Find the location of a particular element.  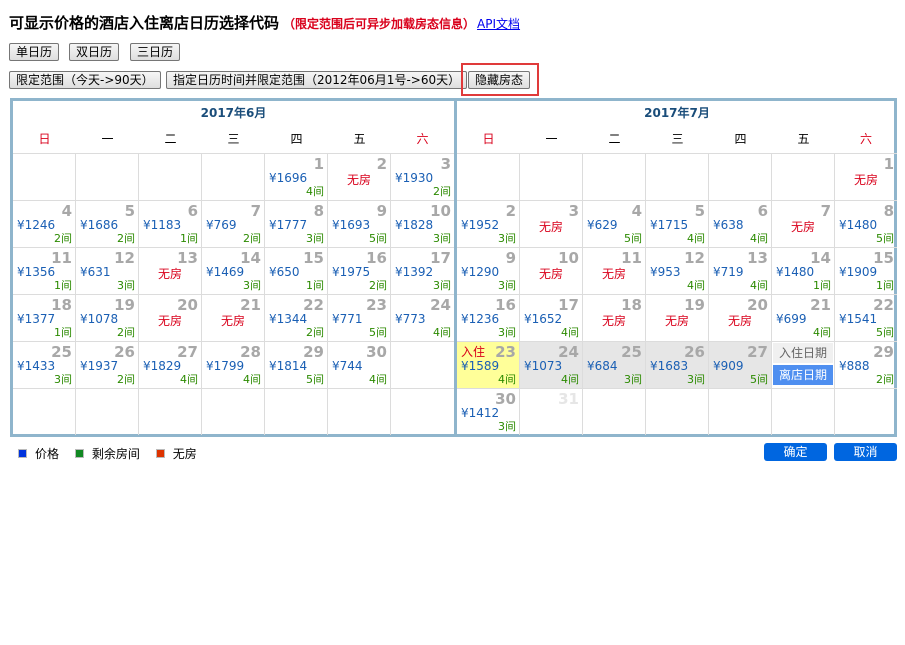

day-price: ¥631 is located at coordinates (95, 272).